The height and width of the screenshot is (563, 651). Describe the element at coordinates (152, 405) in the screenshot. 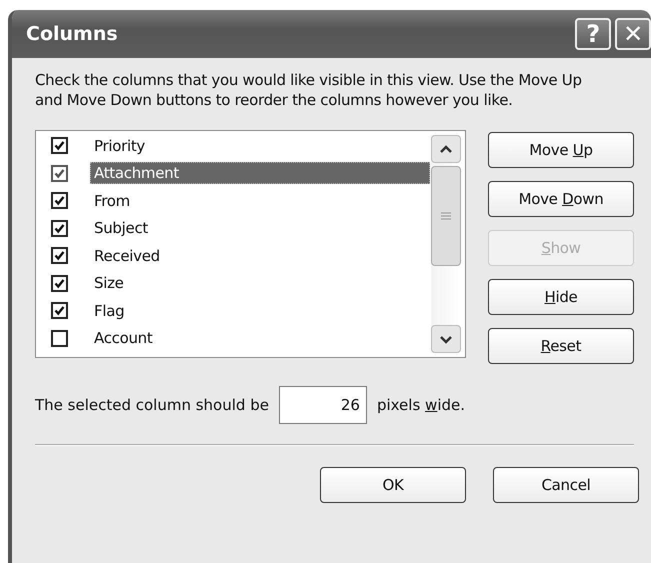

I see `width-label: The selected column should be` at that location.